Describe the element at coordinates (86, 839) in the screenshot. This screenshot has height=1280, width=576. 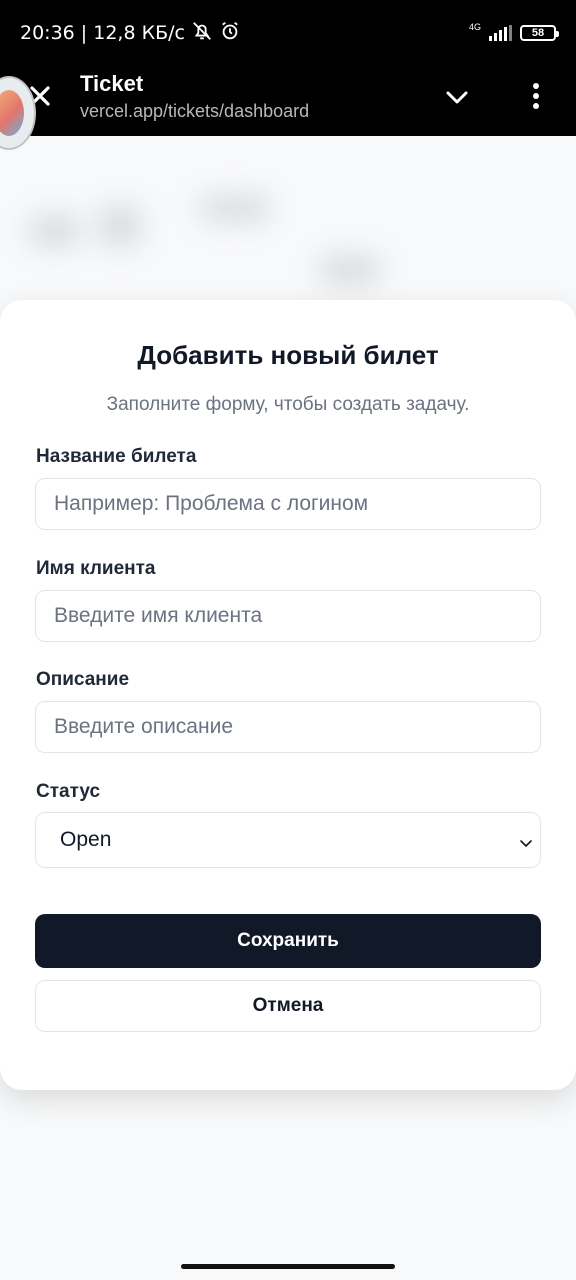
I see `status-selected-value: Open` at that location.